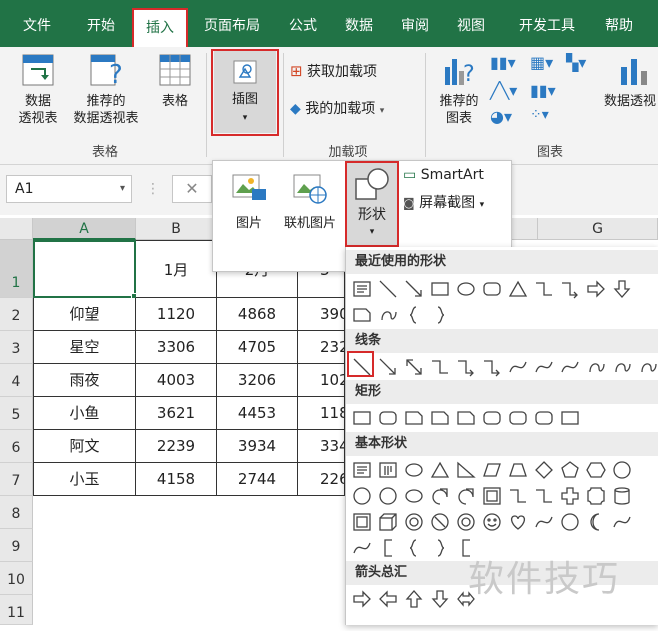  I want to click on teardrop-shape-icon, so click(466, 496).